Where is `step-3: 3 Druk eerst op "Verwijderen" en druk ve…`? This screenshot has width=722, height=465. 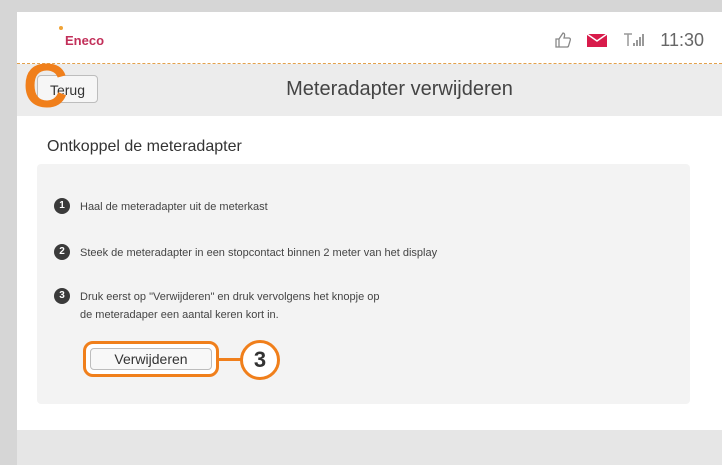 step-3: 3 Druk eerst op "Verwijderen" en druk ve… is located at coordinates (216, 306).